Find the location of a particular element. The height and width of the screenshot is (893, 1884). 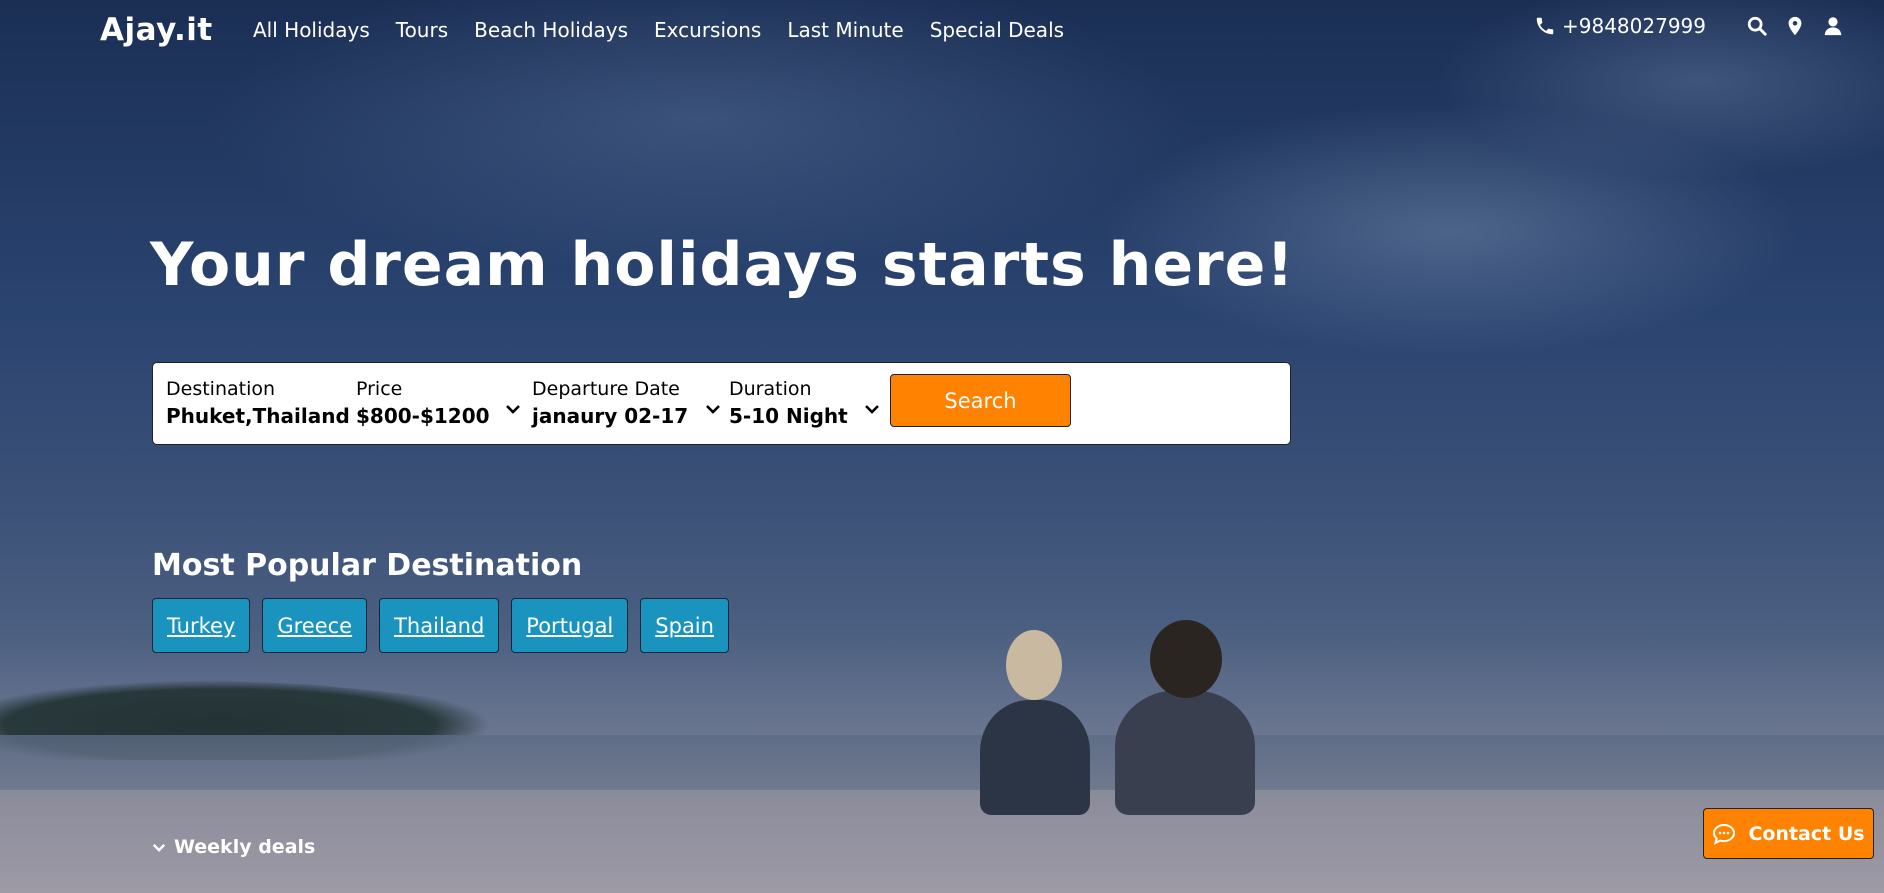

beach-couple-image is located at coordinates (1110, 717).